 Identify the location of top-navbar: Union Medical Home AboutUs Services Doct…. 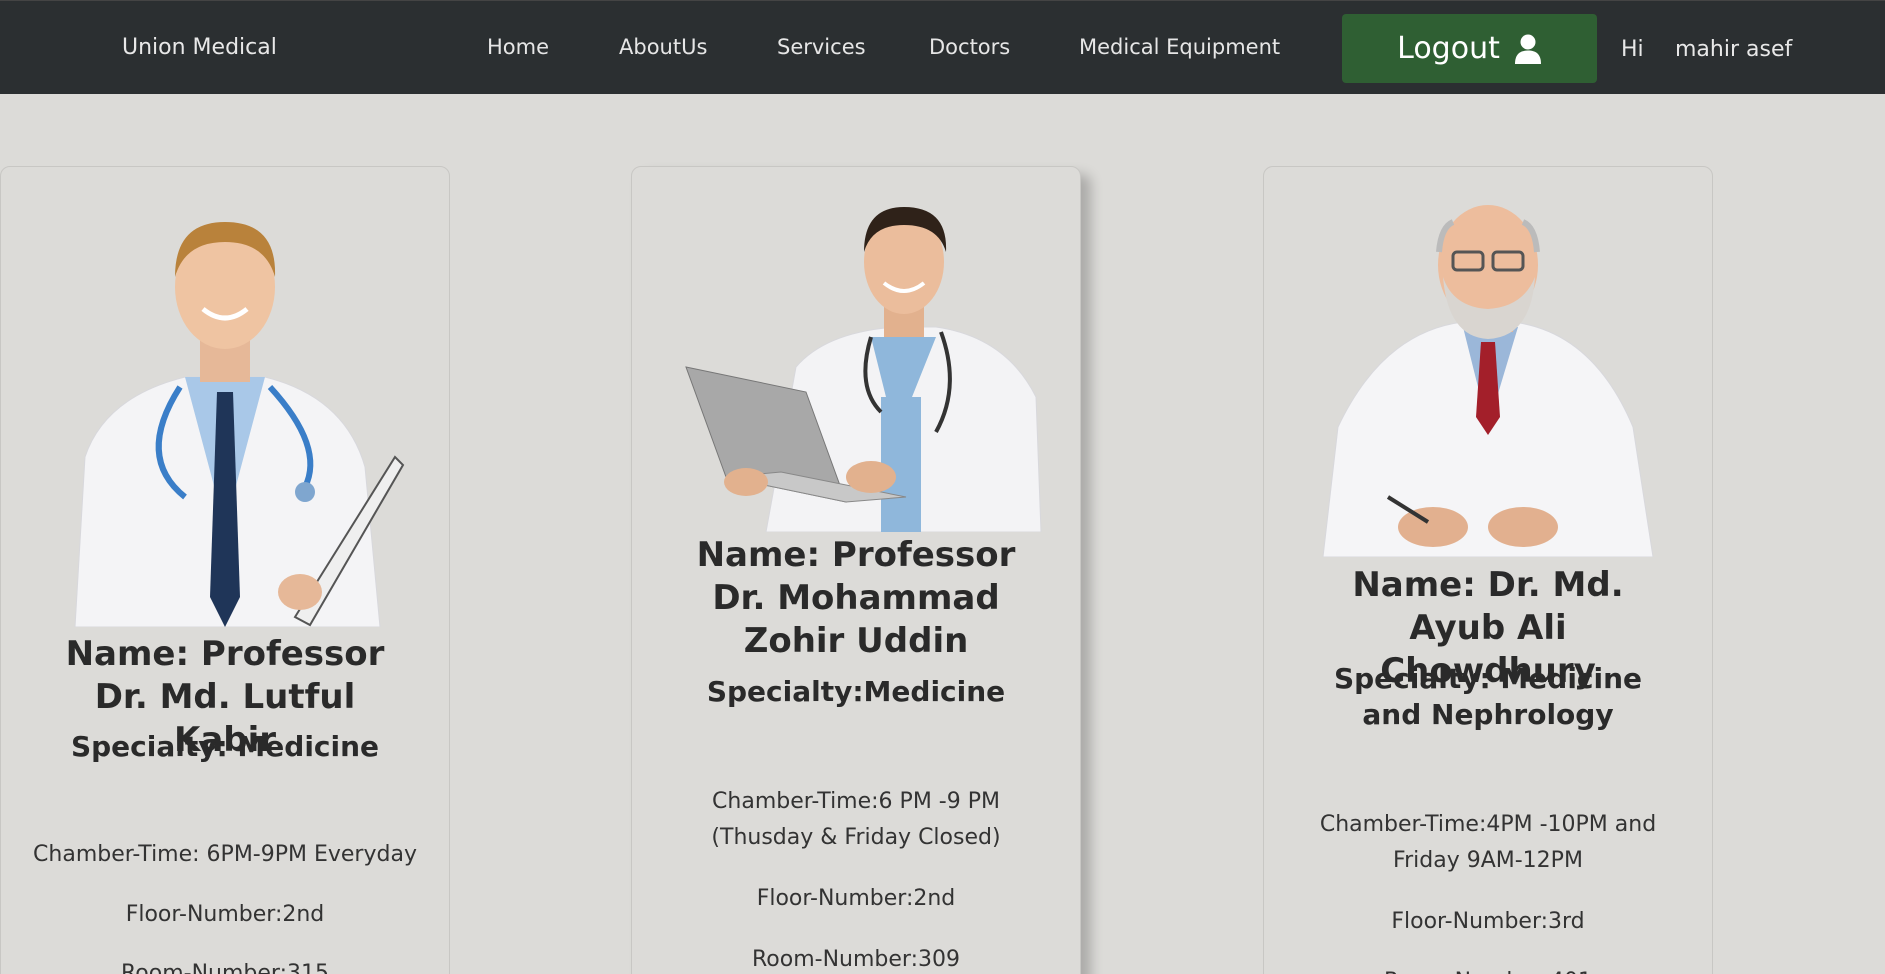
(942, 47).